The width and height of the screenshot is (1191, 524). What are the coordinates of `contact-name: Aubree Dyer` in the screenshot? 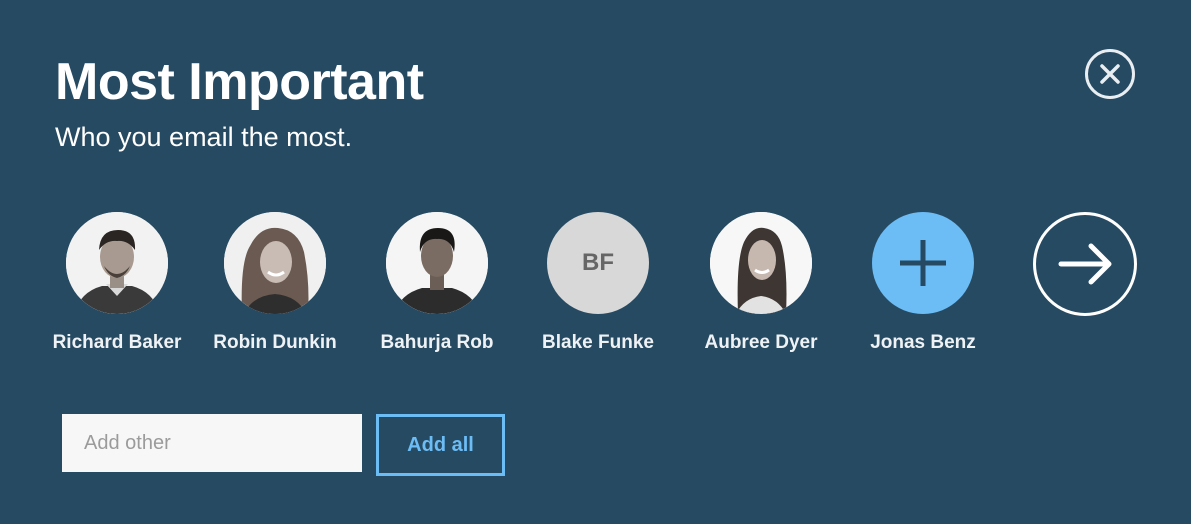 It's located at (761, 342).